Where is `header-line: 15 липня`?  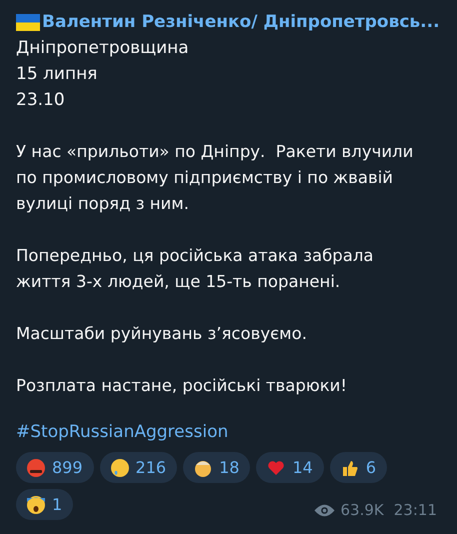 header-line: 15 липня is located at coordinates (57, 74).